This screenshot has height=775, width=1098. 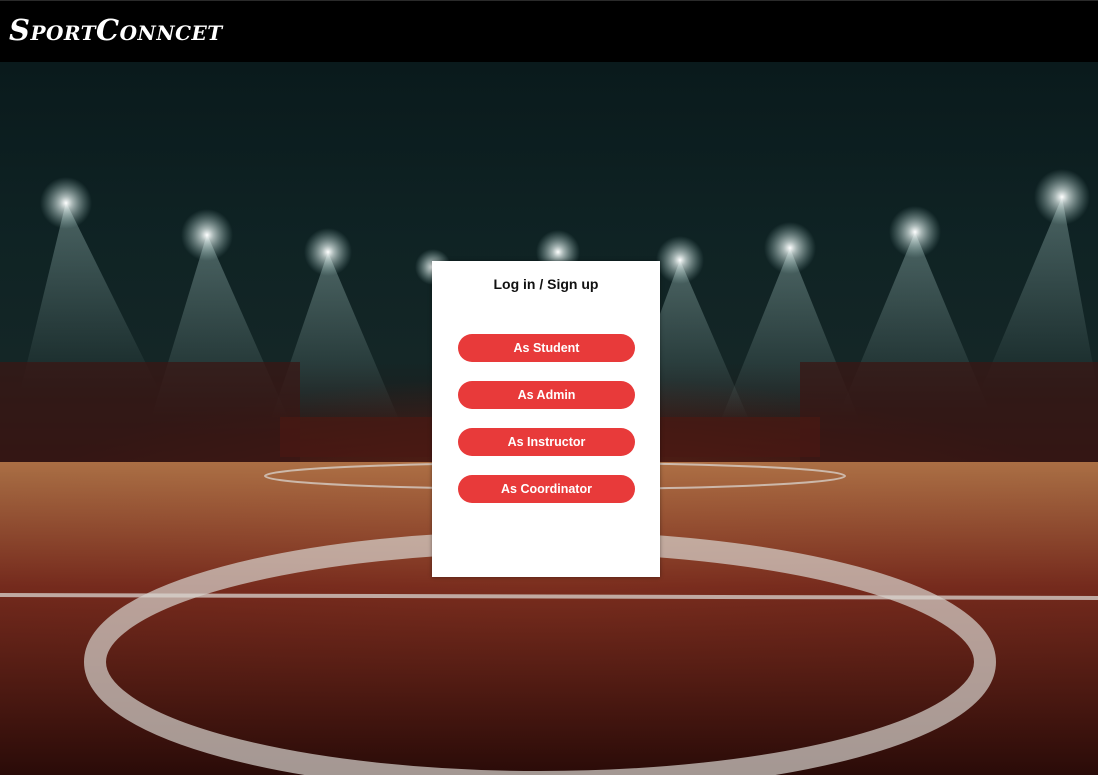 What do you see at coordinates (546, 442) in the screenshot?
I see `as-instructor-button: As Instructor` at bounding box center [546, 442].